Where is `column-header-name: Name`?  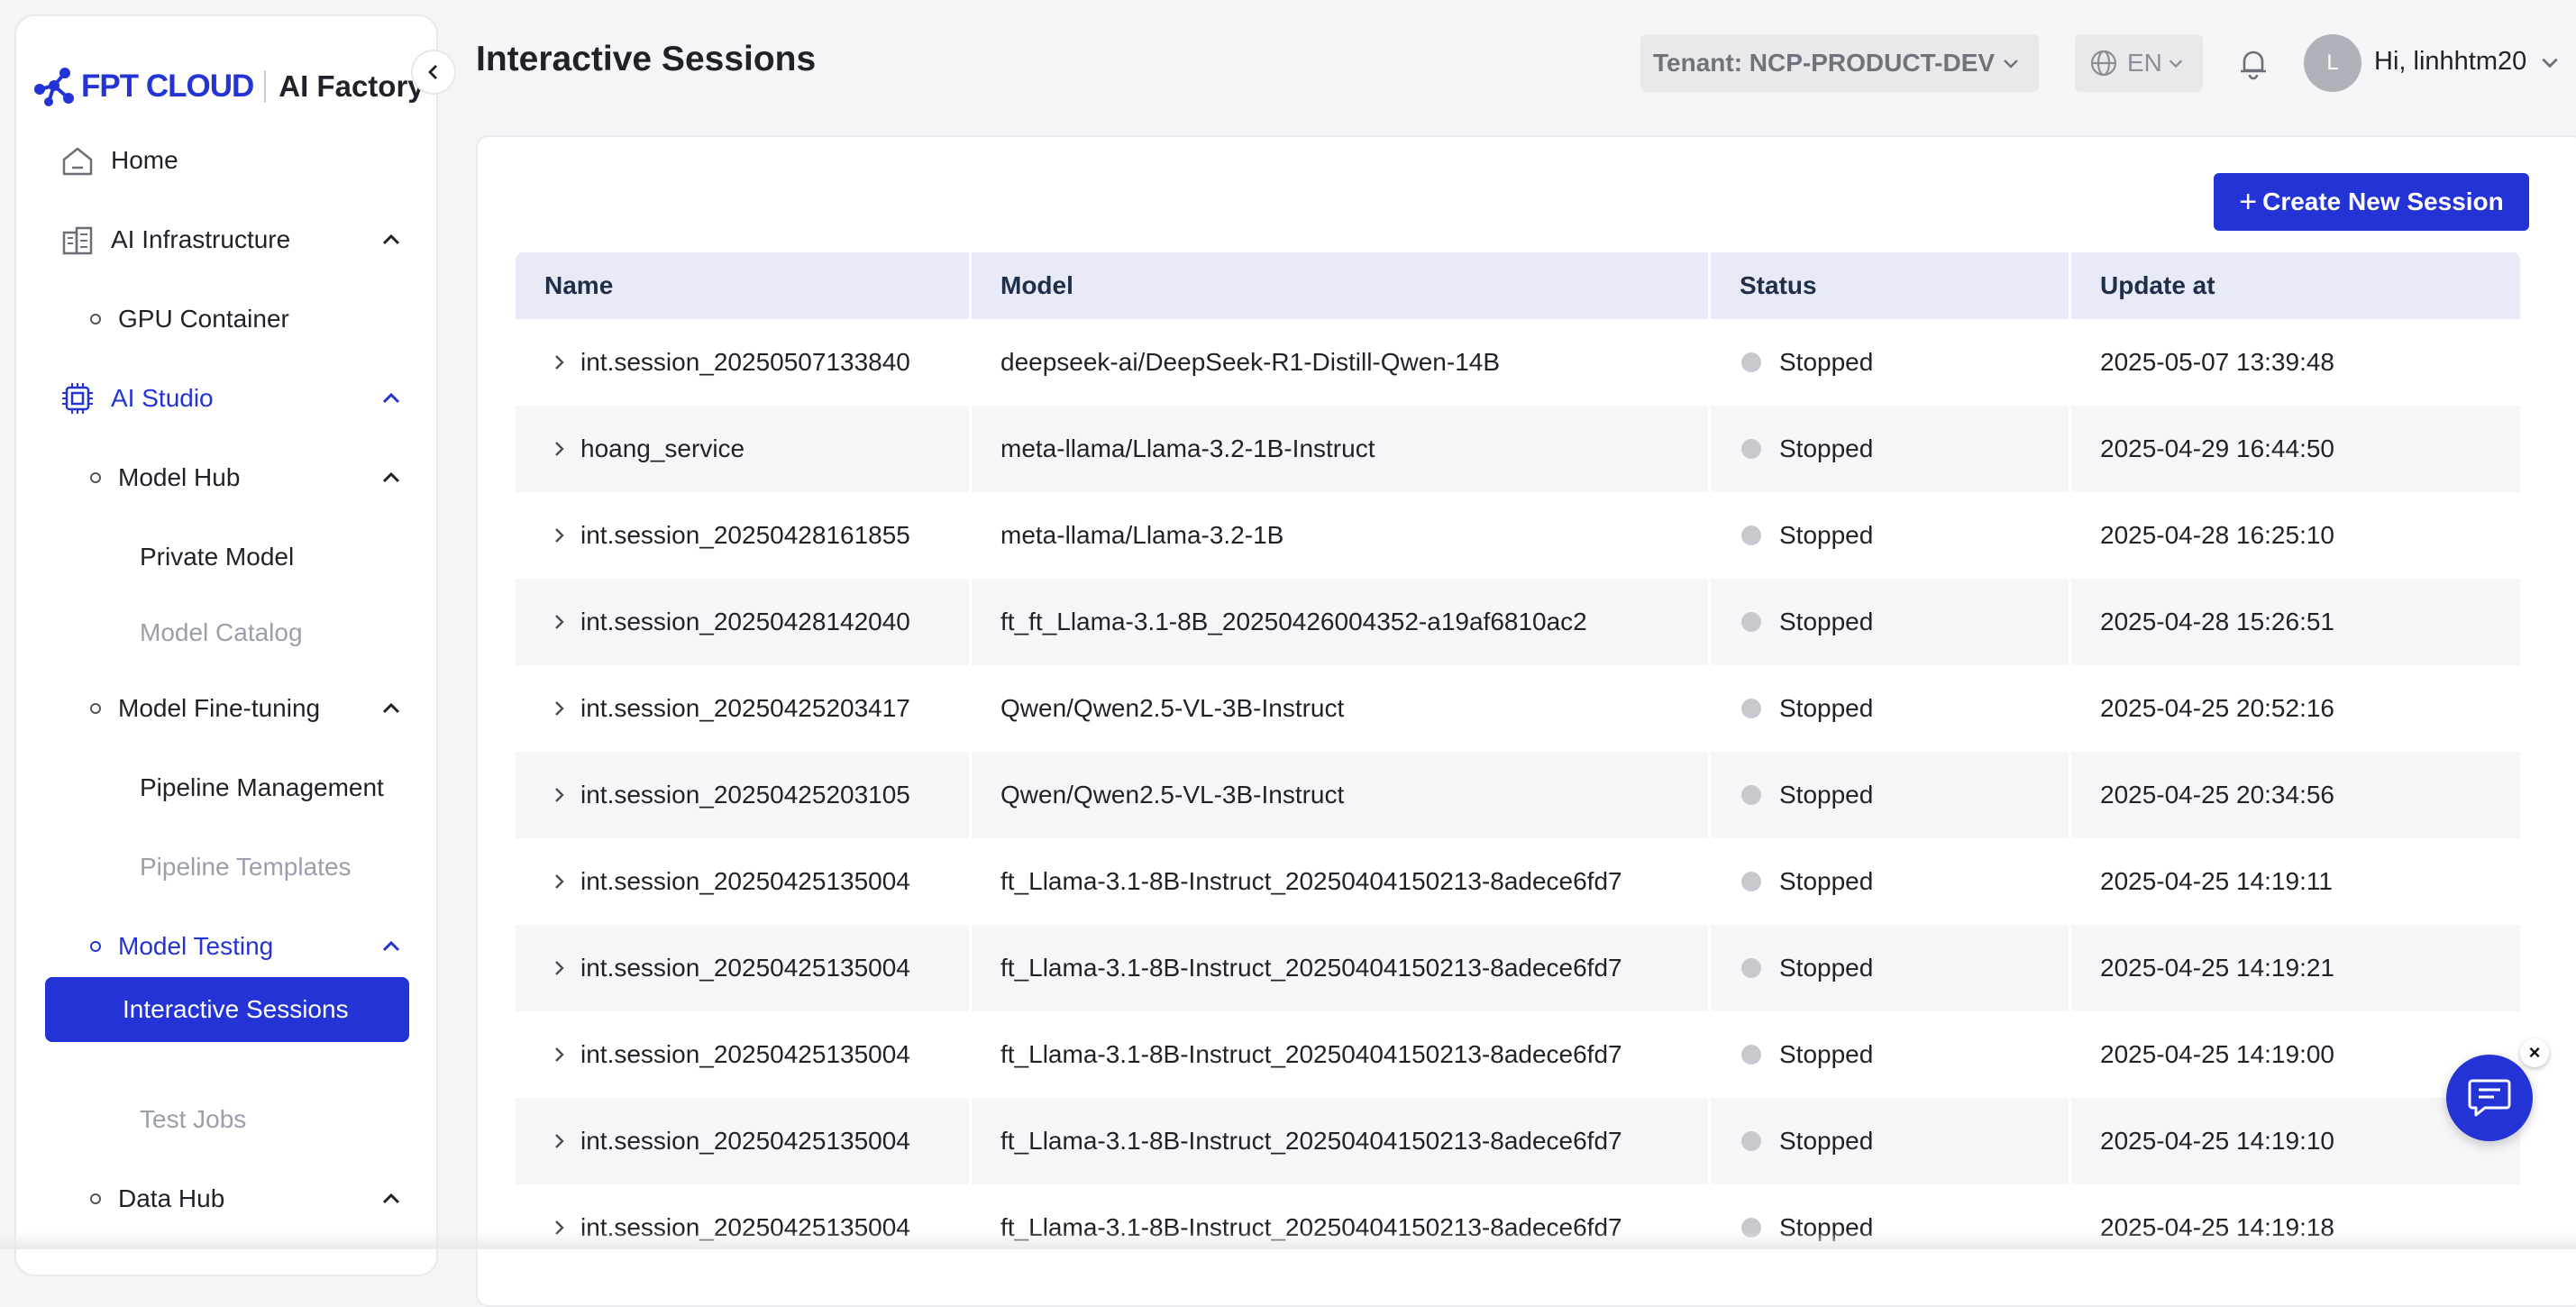 column-header-name: Name is located at coordinates (744, 285).